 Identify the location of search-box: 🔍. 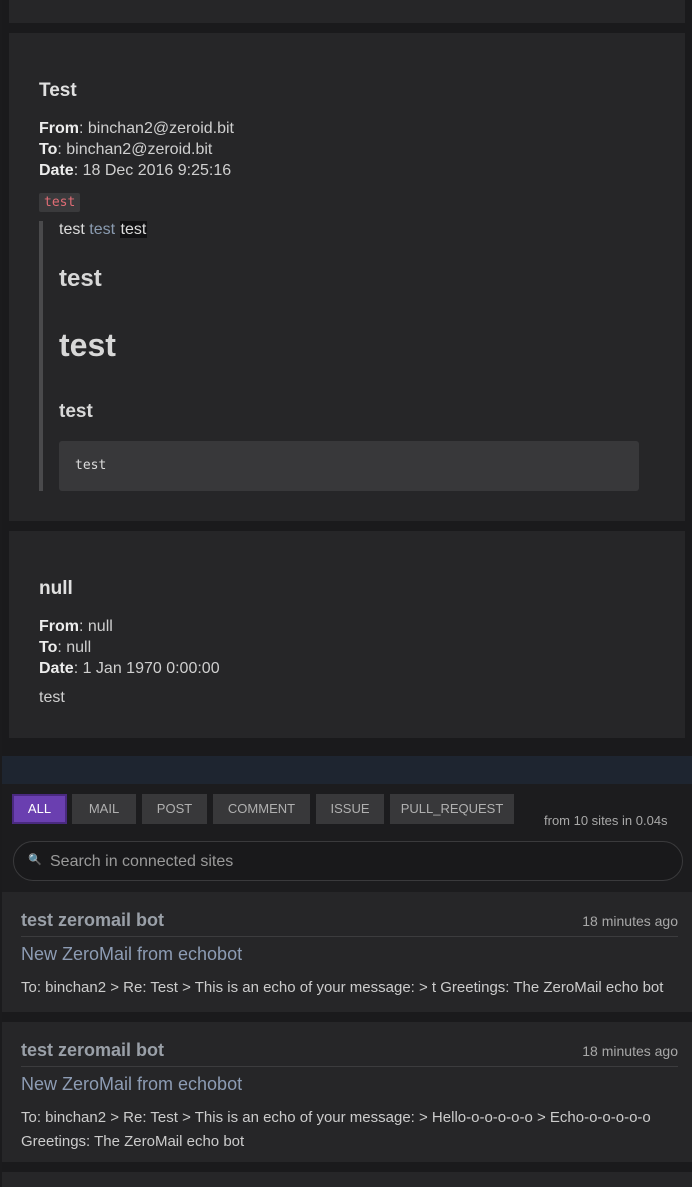
(348, 861).